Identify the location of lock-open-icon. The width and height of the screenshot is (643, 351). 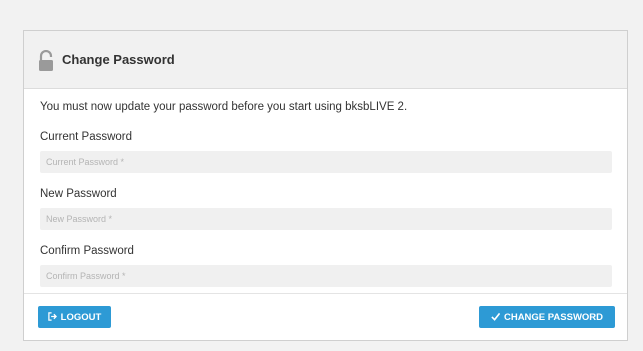
(46, 60).